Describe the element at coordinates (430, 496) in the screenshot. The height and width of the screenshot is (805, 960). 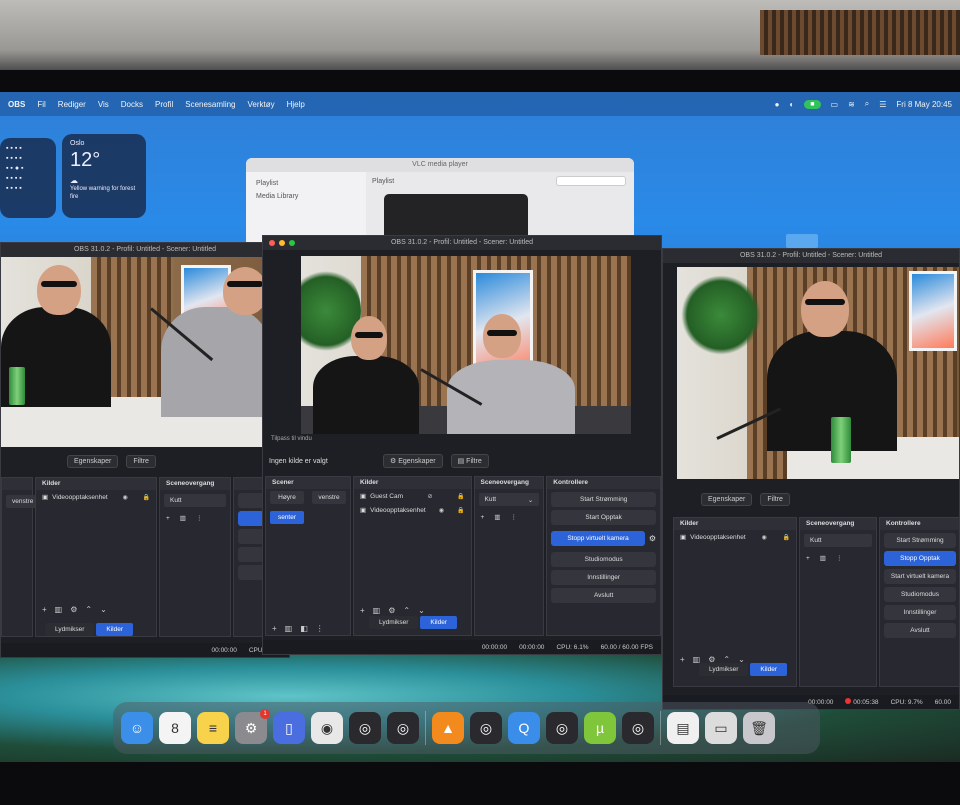
I see `eye-off-icon: ⊘` at that location.